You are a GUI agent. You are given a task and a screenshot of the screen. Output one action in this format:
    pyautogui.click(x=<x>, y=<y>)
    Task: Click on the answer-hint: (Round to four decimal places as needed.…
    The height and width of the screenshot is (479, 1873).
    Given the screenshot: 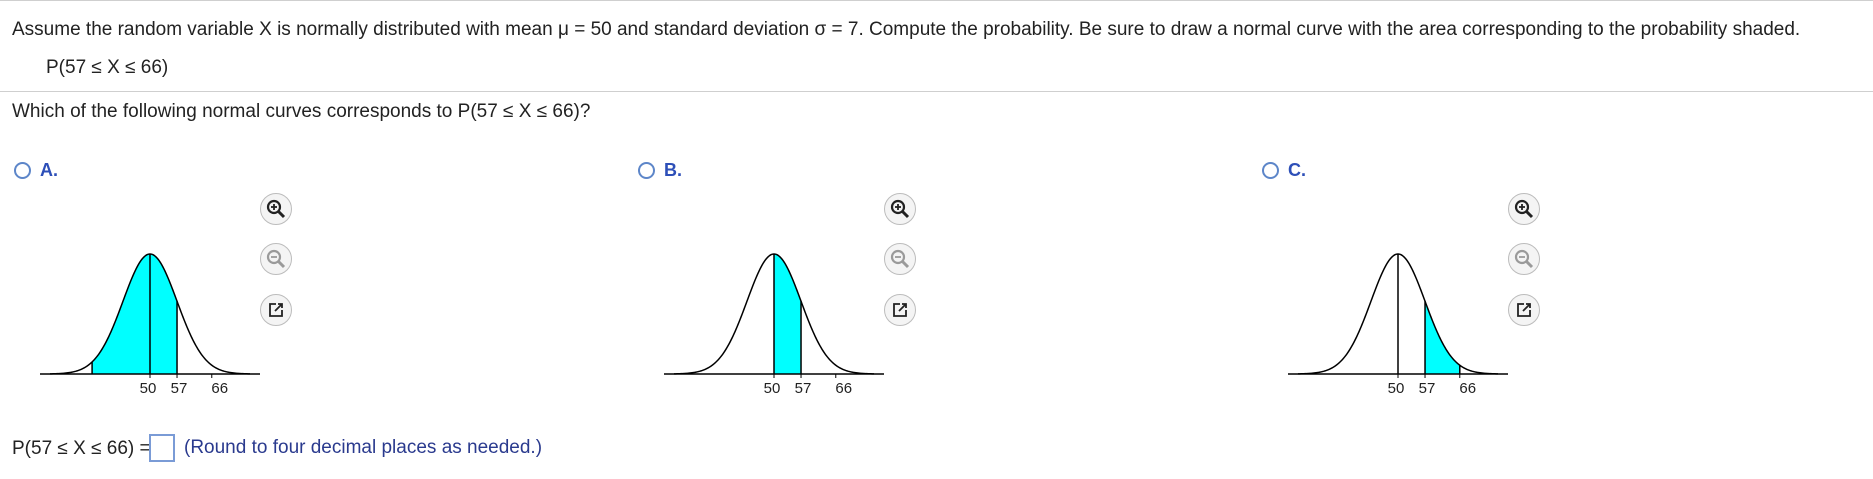 What is the action you would take?
    pyautogui.click(x=363, y=447)
    